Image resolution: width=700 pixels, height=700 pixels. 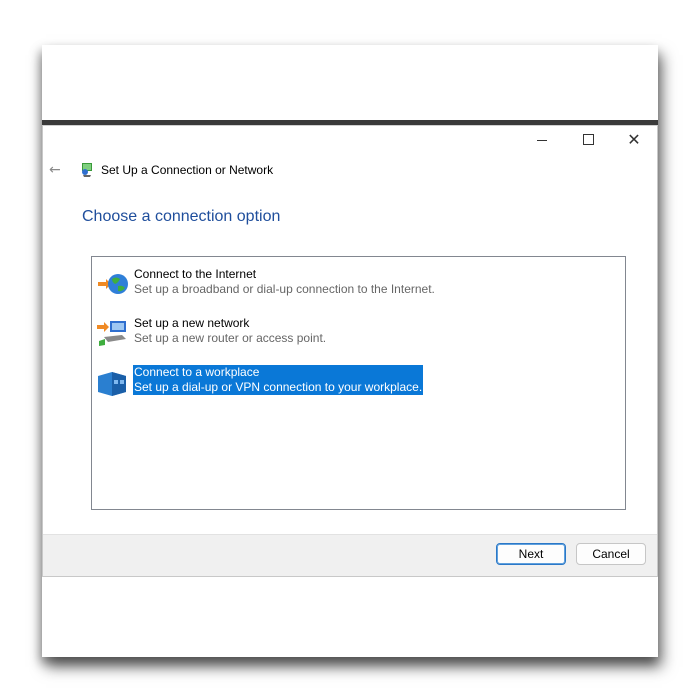 I want to click on page-heading: Choose a connection option, so click(x=181, y=216).